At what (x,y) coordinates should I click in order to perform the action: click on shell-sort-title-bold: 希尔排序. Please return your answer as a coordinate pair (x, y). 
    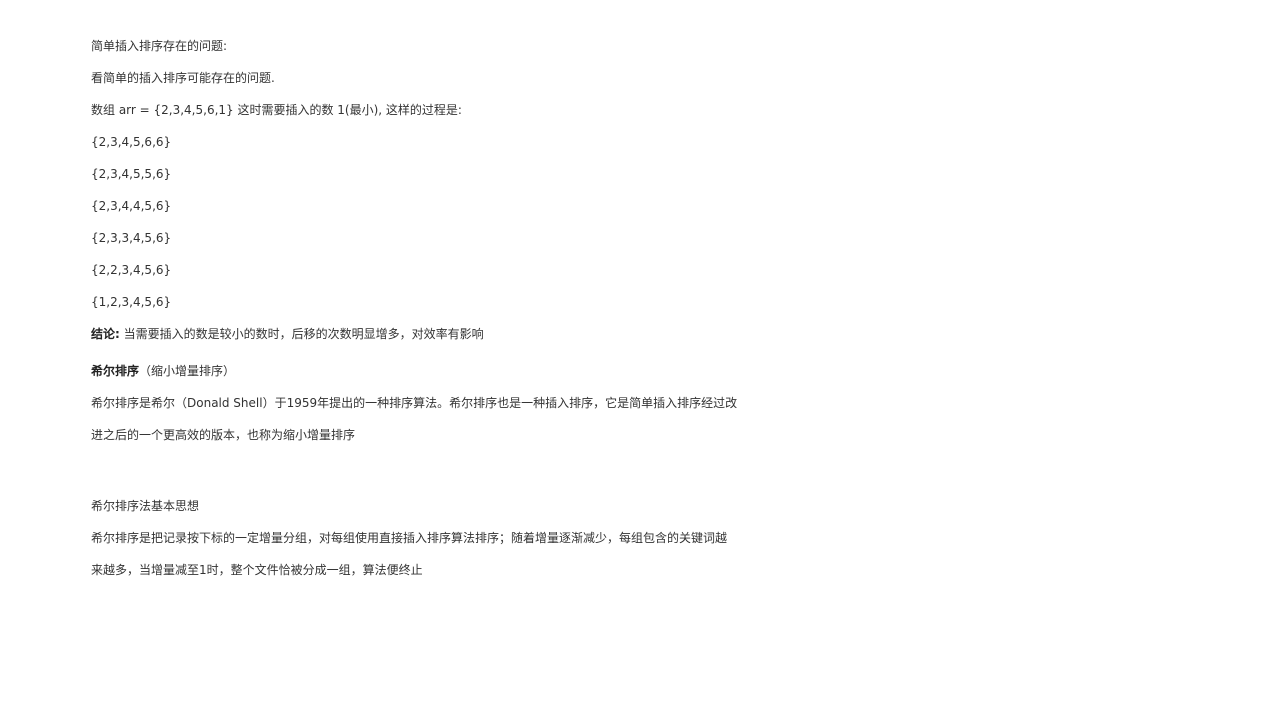
    Looking at the image, I should click on (115, 371).